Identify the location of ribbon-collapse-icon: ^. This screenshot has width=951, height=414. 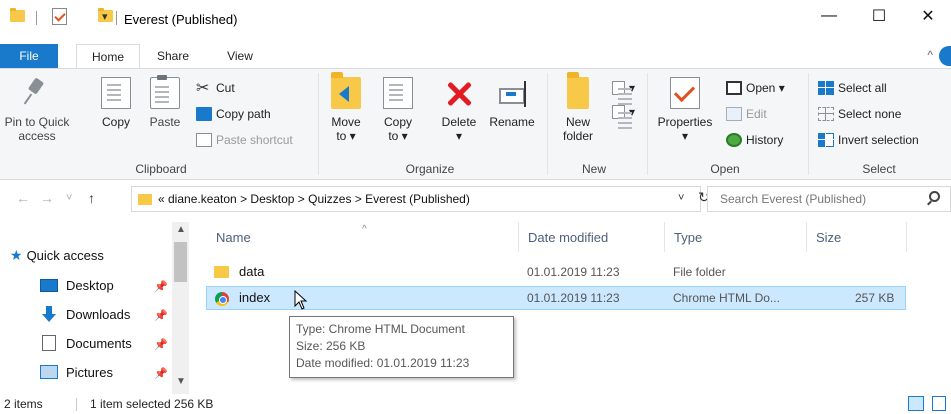
(930, 55).